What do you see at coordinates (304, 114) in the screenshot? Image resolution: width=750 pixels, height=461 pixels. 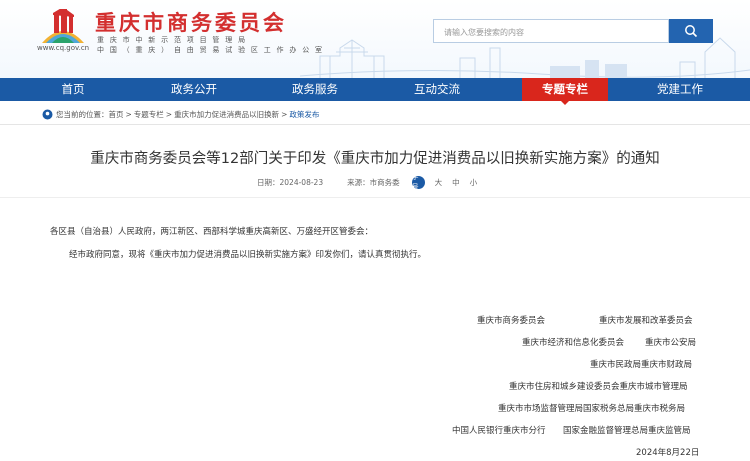 I see `breadcrumb-item-policy: 政策发布` at bounding box center [304, 114].